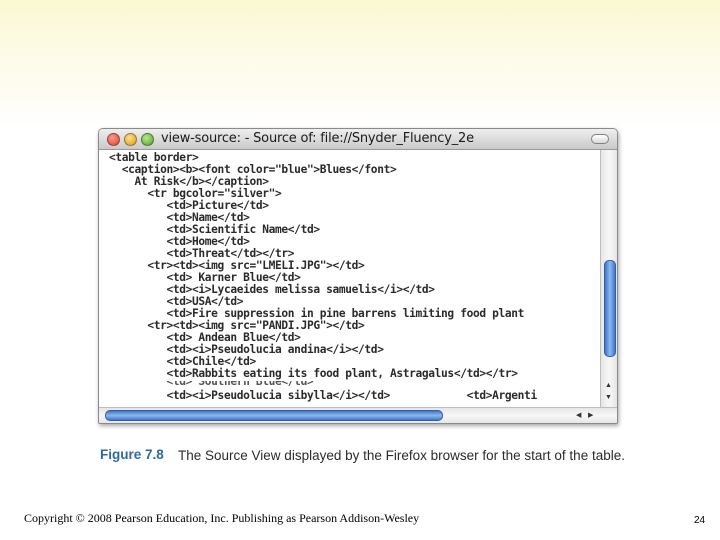 The image size is (720, 540). I want to click on scroll-up-arrow-icon: ▲, so click(608, 385).